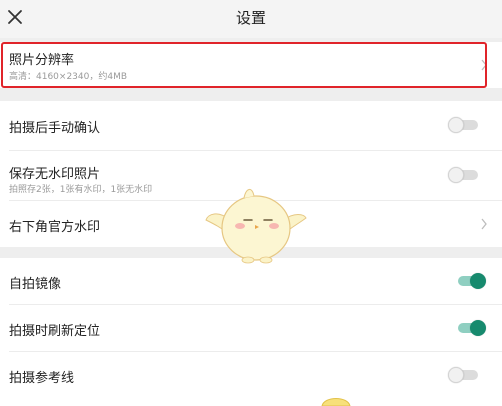 The image size is (502, 406). I want to click on selfie-mirror-toggle, so click(470, 281).